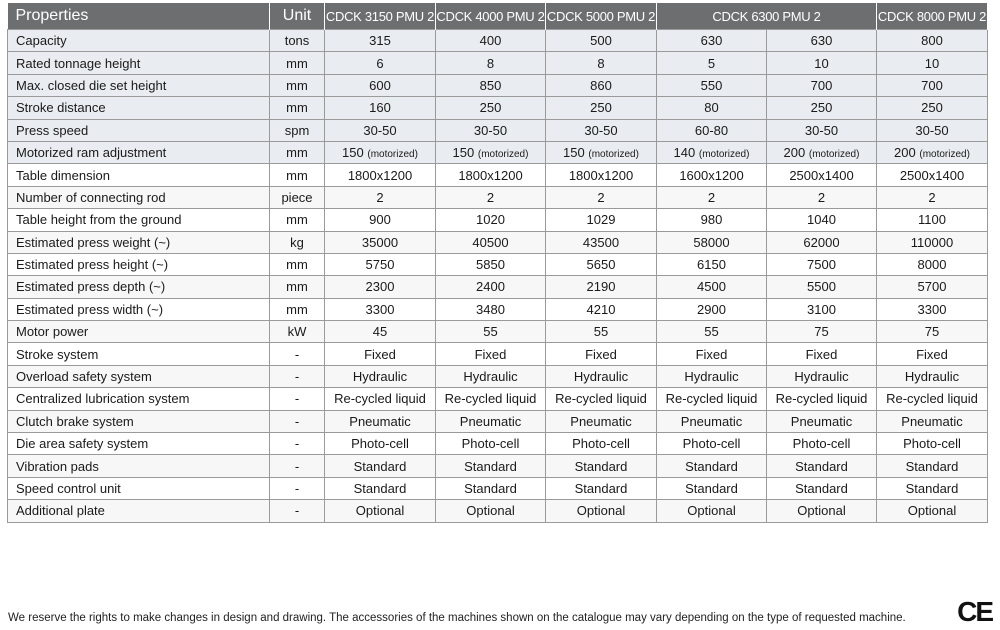  What do you see at coordinates (932, 264) in the screenshot?
I see `value-cell: 8000` at bounding box center [932, 264].